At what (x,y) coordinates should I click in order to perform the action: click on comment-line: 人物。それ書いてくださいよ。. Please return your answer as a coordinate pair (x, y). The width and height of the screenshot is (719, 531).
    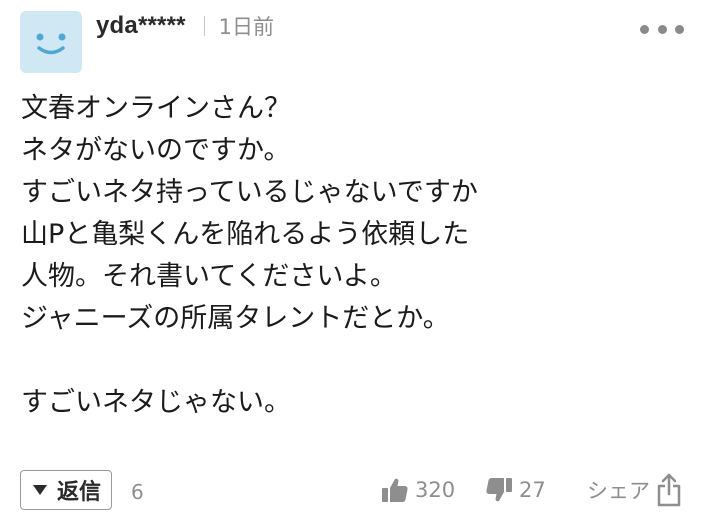
    Looking at the image, I should click on (209, 276).